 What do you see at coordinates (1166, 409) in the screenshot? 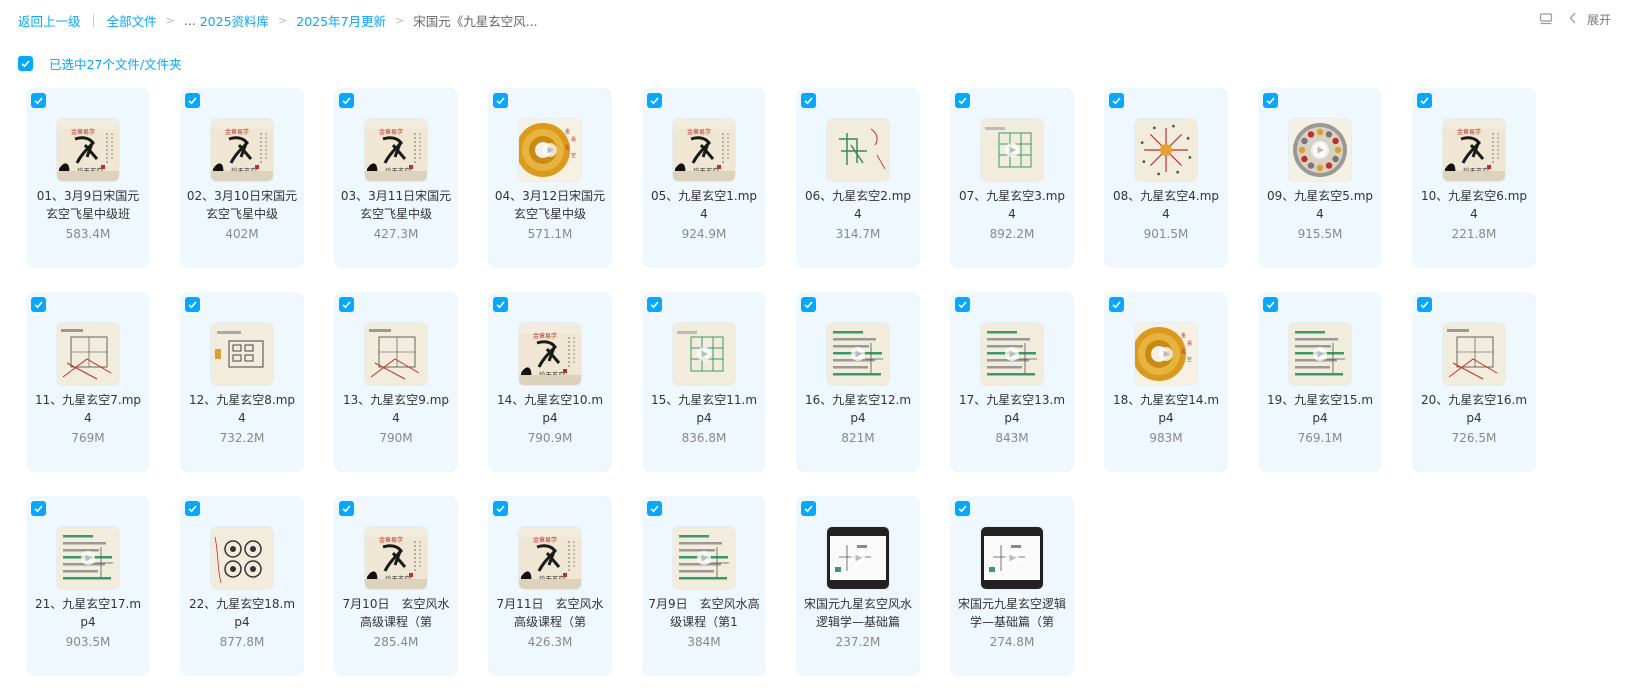
I see `file-name: 18、九星玄空14.mp4` at bounding box center [1166, 409].